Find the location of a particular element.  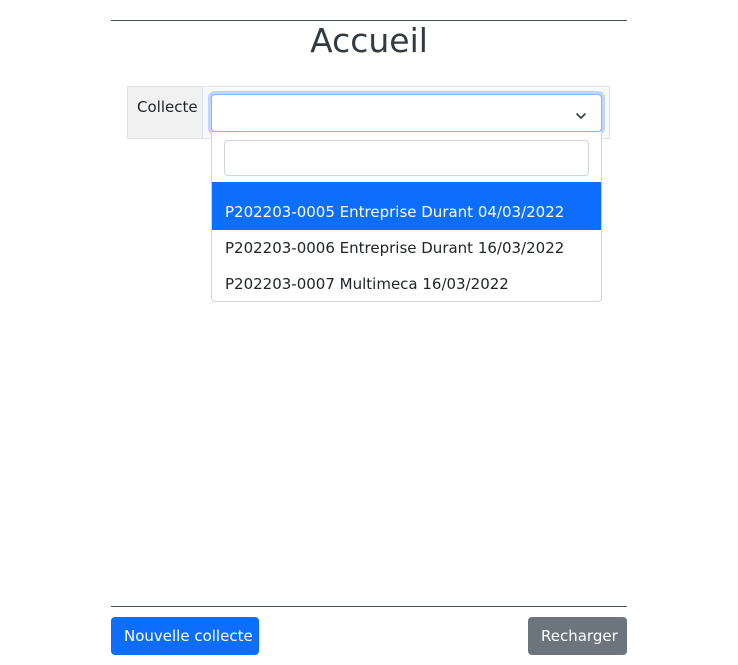

new-collecte-button: Nouvelle collecte is located at coordinates (185, 636).